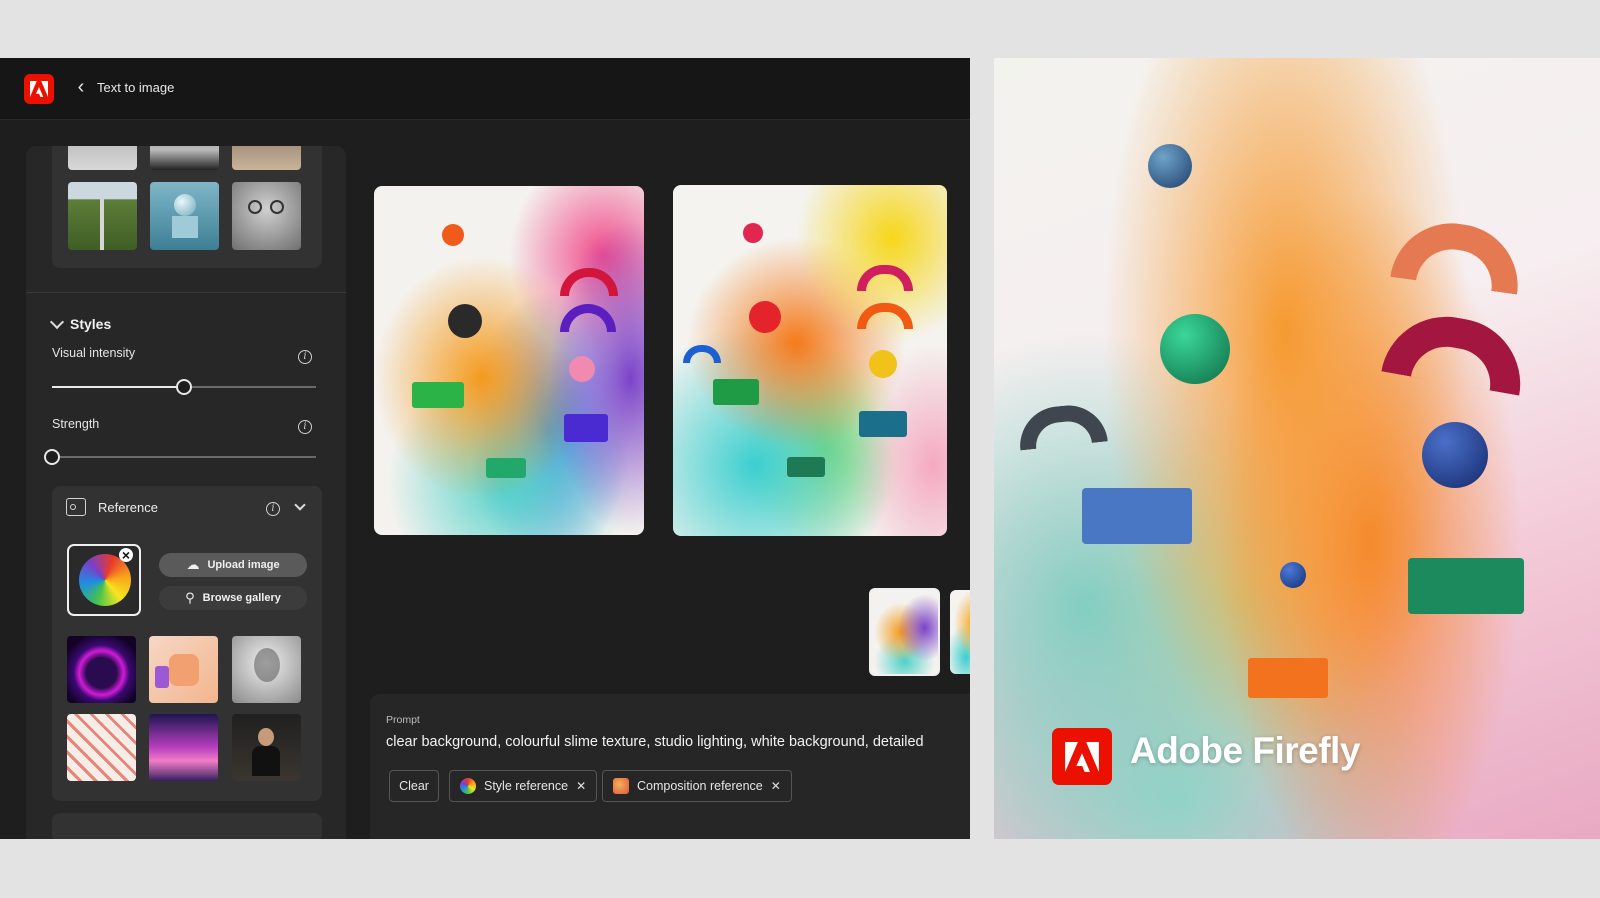 Image resolution: width=1600 pixels, height=898 pixels. Describe the element at coordinates (266, 158) in the screenshot. I see `effect-thumb-interior` at that location.